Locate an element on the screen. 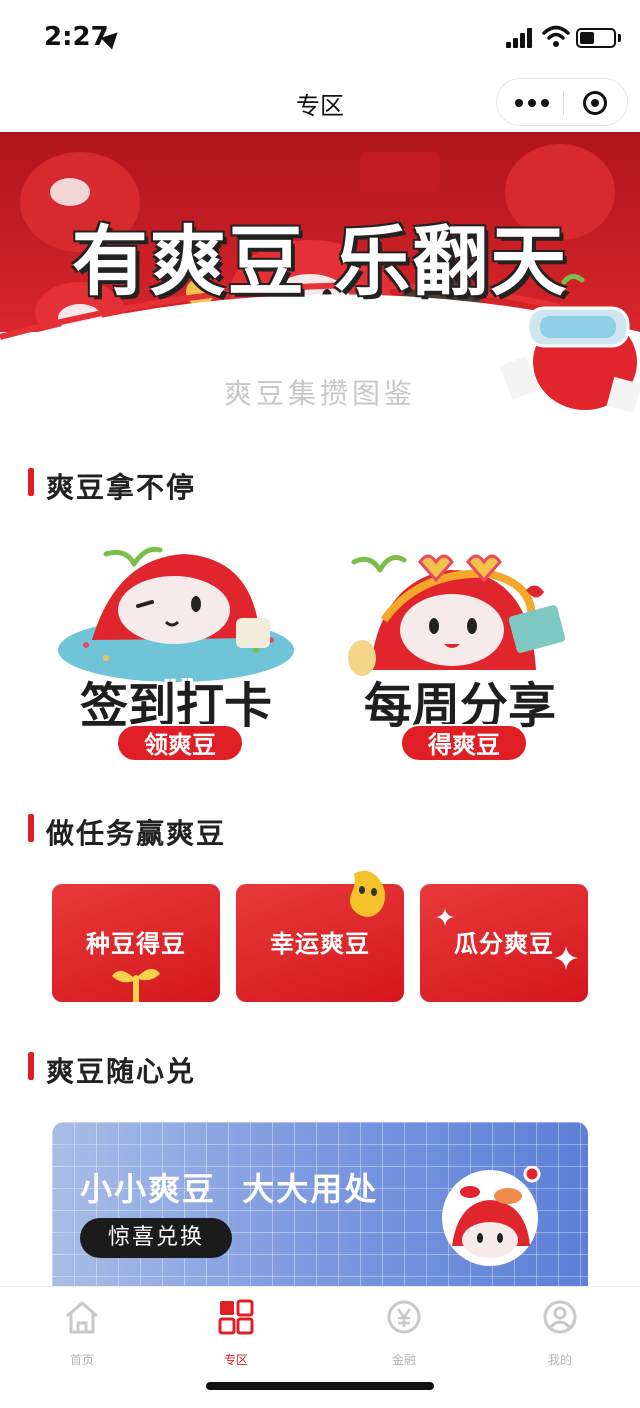  redeem-title: 小小爽豆 大大用处 is located at coordinates (229, 1189).